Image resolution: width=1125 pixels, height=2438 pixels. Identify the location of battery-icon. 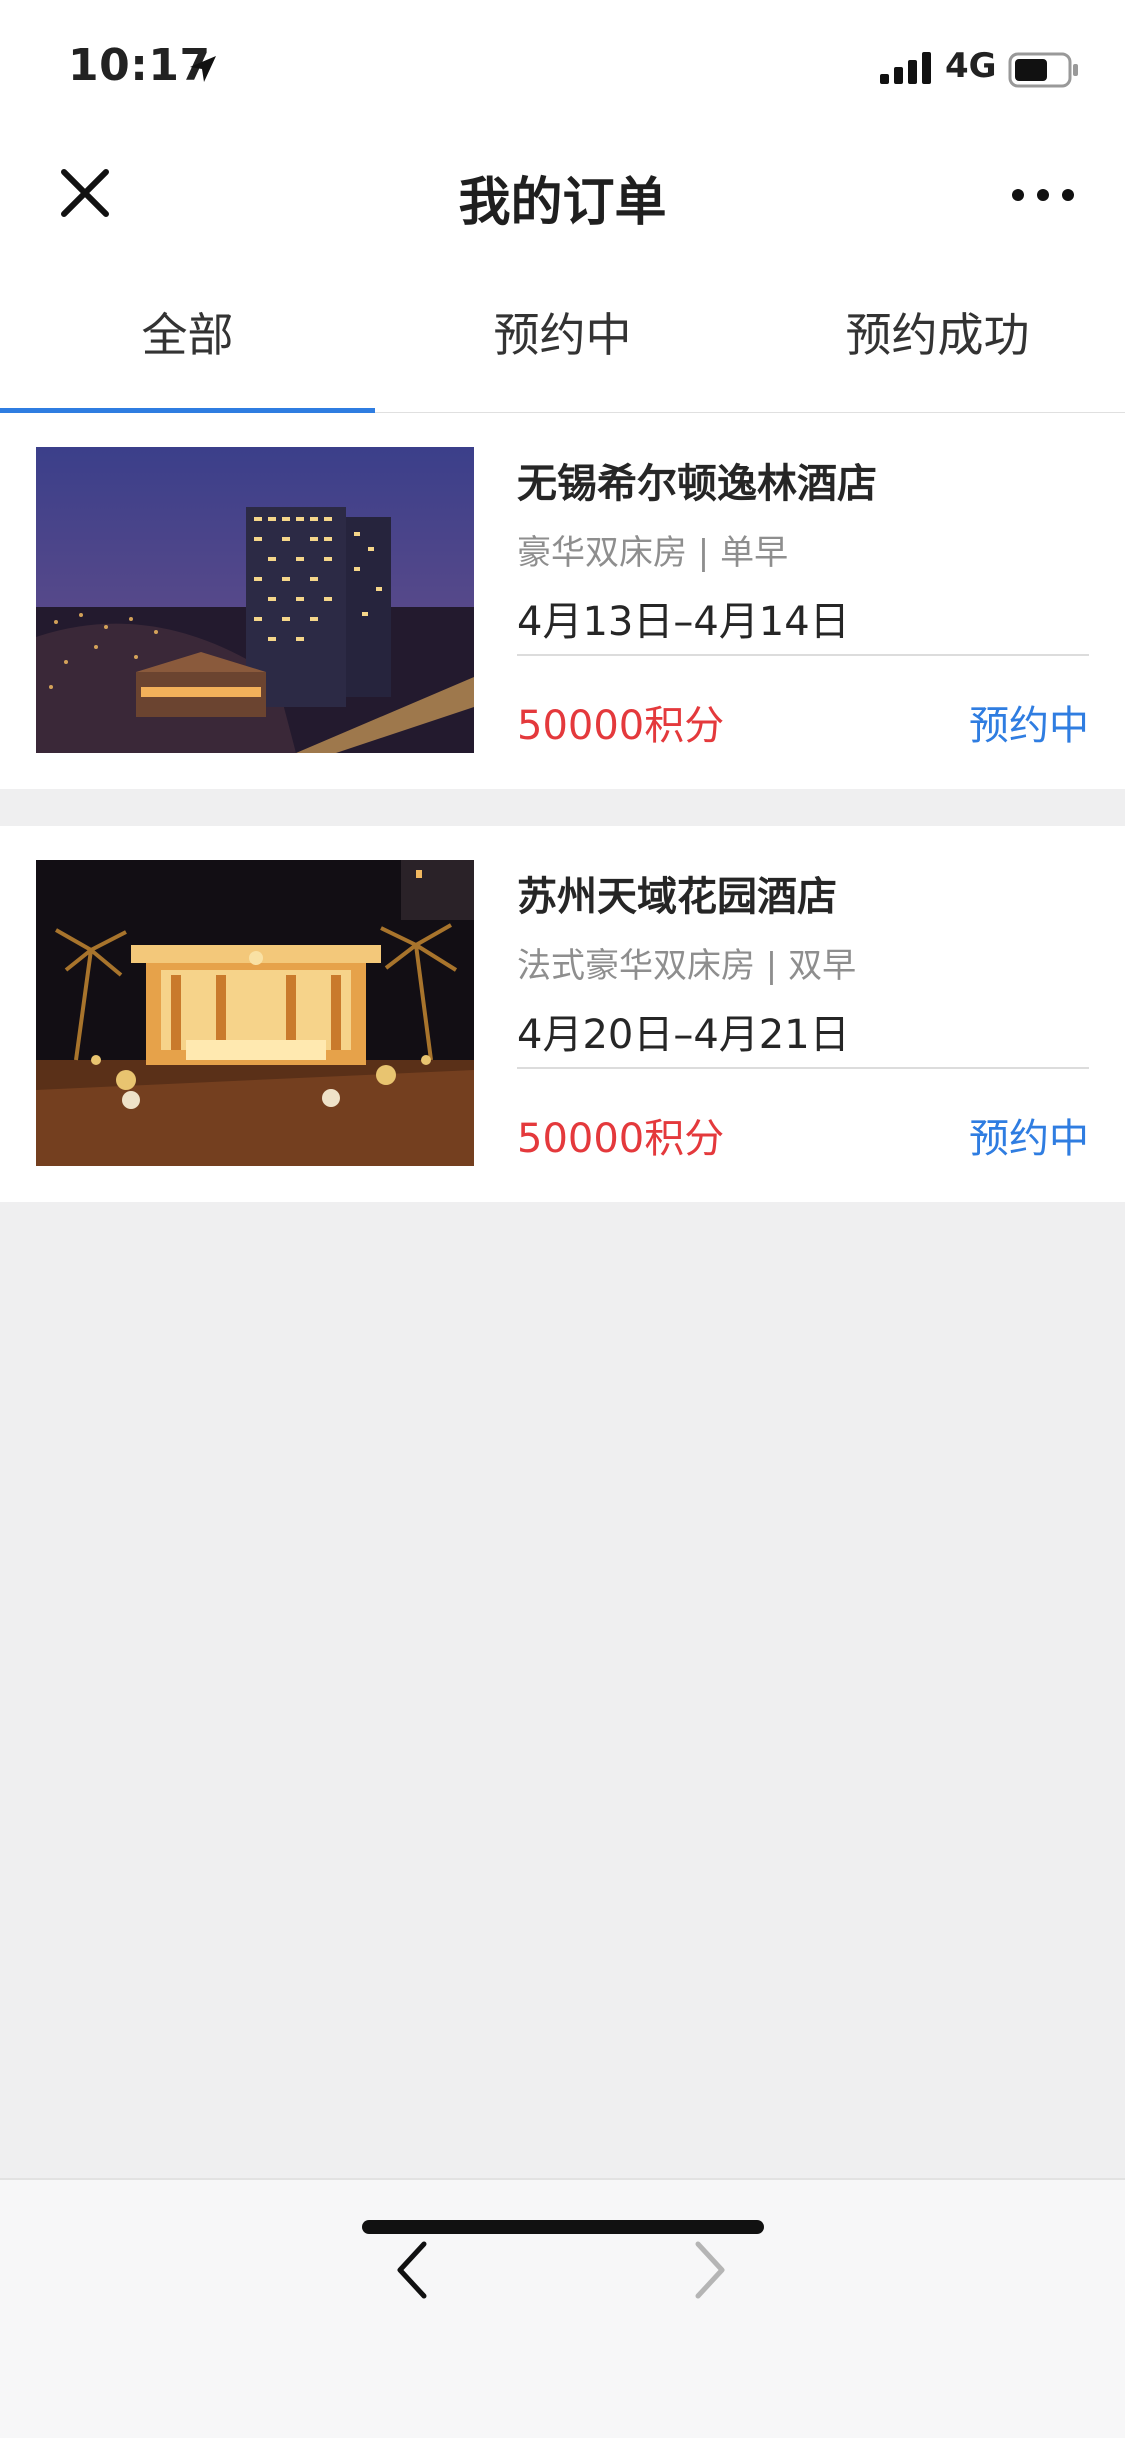
(1043, 70).